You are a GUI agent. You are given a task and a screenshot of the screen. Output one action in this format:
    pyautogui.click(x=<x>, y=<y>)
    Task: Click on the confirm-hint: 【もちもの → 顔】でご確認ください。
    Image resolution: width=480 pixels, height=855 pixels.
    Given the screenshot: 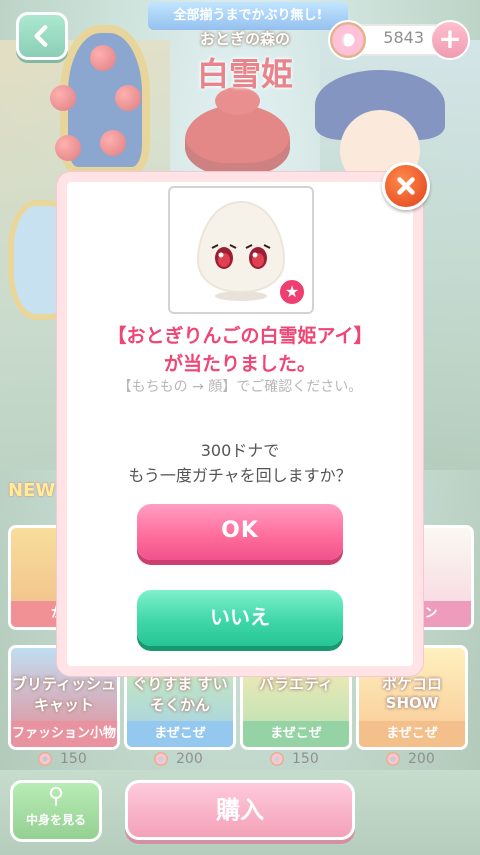 What is the action you would take?
    pyautogui.click(x=240, y=387)
    